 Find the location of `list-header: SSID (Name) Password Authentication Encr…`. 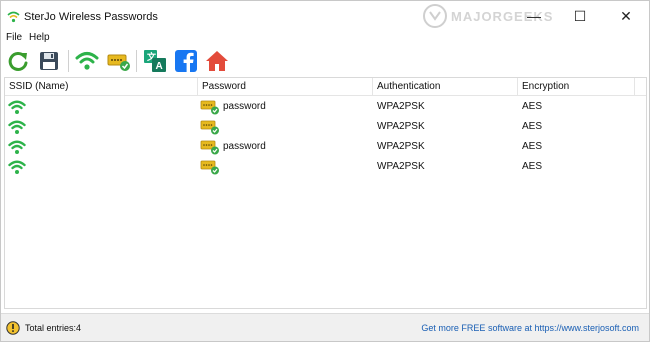

list-header: SSID (Name) Password Authentication Encr… is located at coordinates (325, 87).